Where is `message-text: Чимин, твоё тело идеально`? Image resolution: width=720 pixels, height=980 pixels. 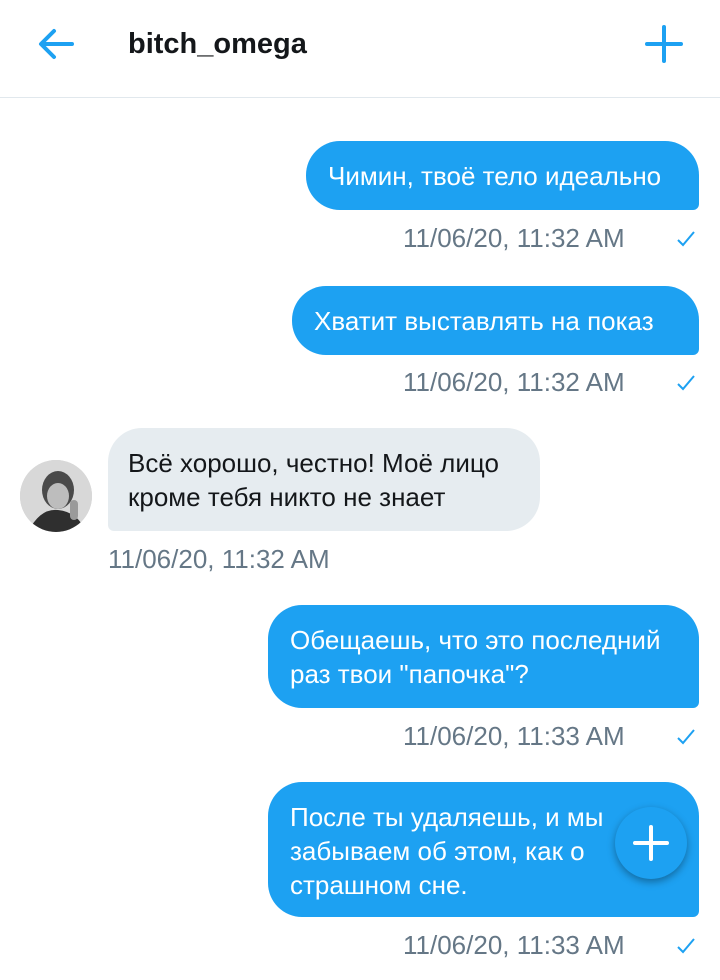 message-text: Чимин, твоё тело идеально is located at coordinates (495, 176).